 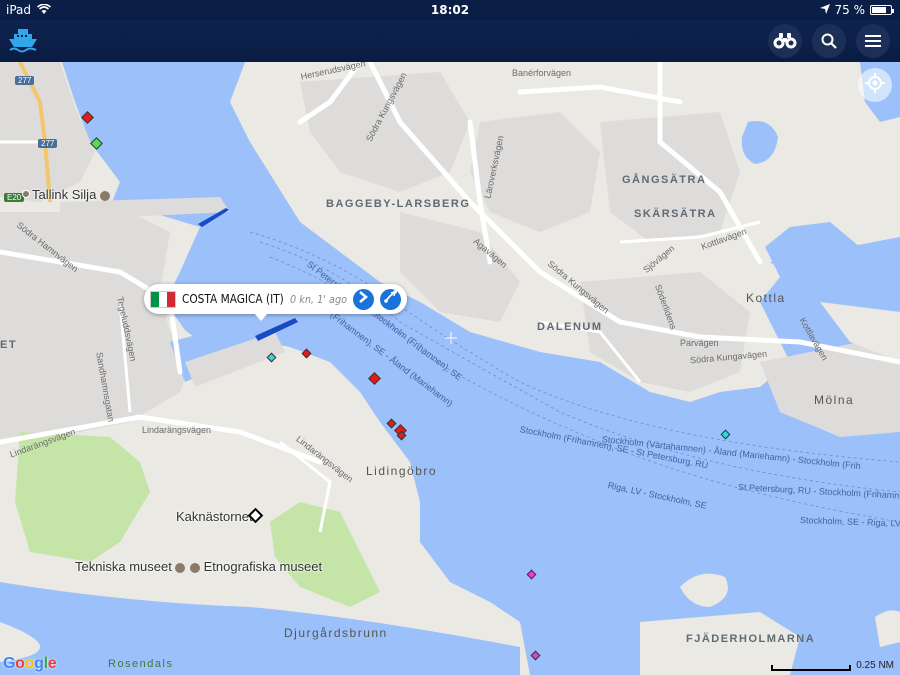 I want to click on street-label: Banérforvägen, so click(x=542, y=73).